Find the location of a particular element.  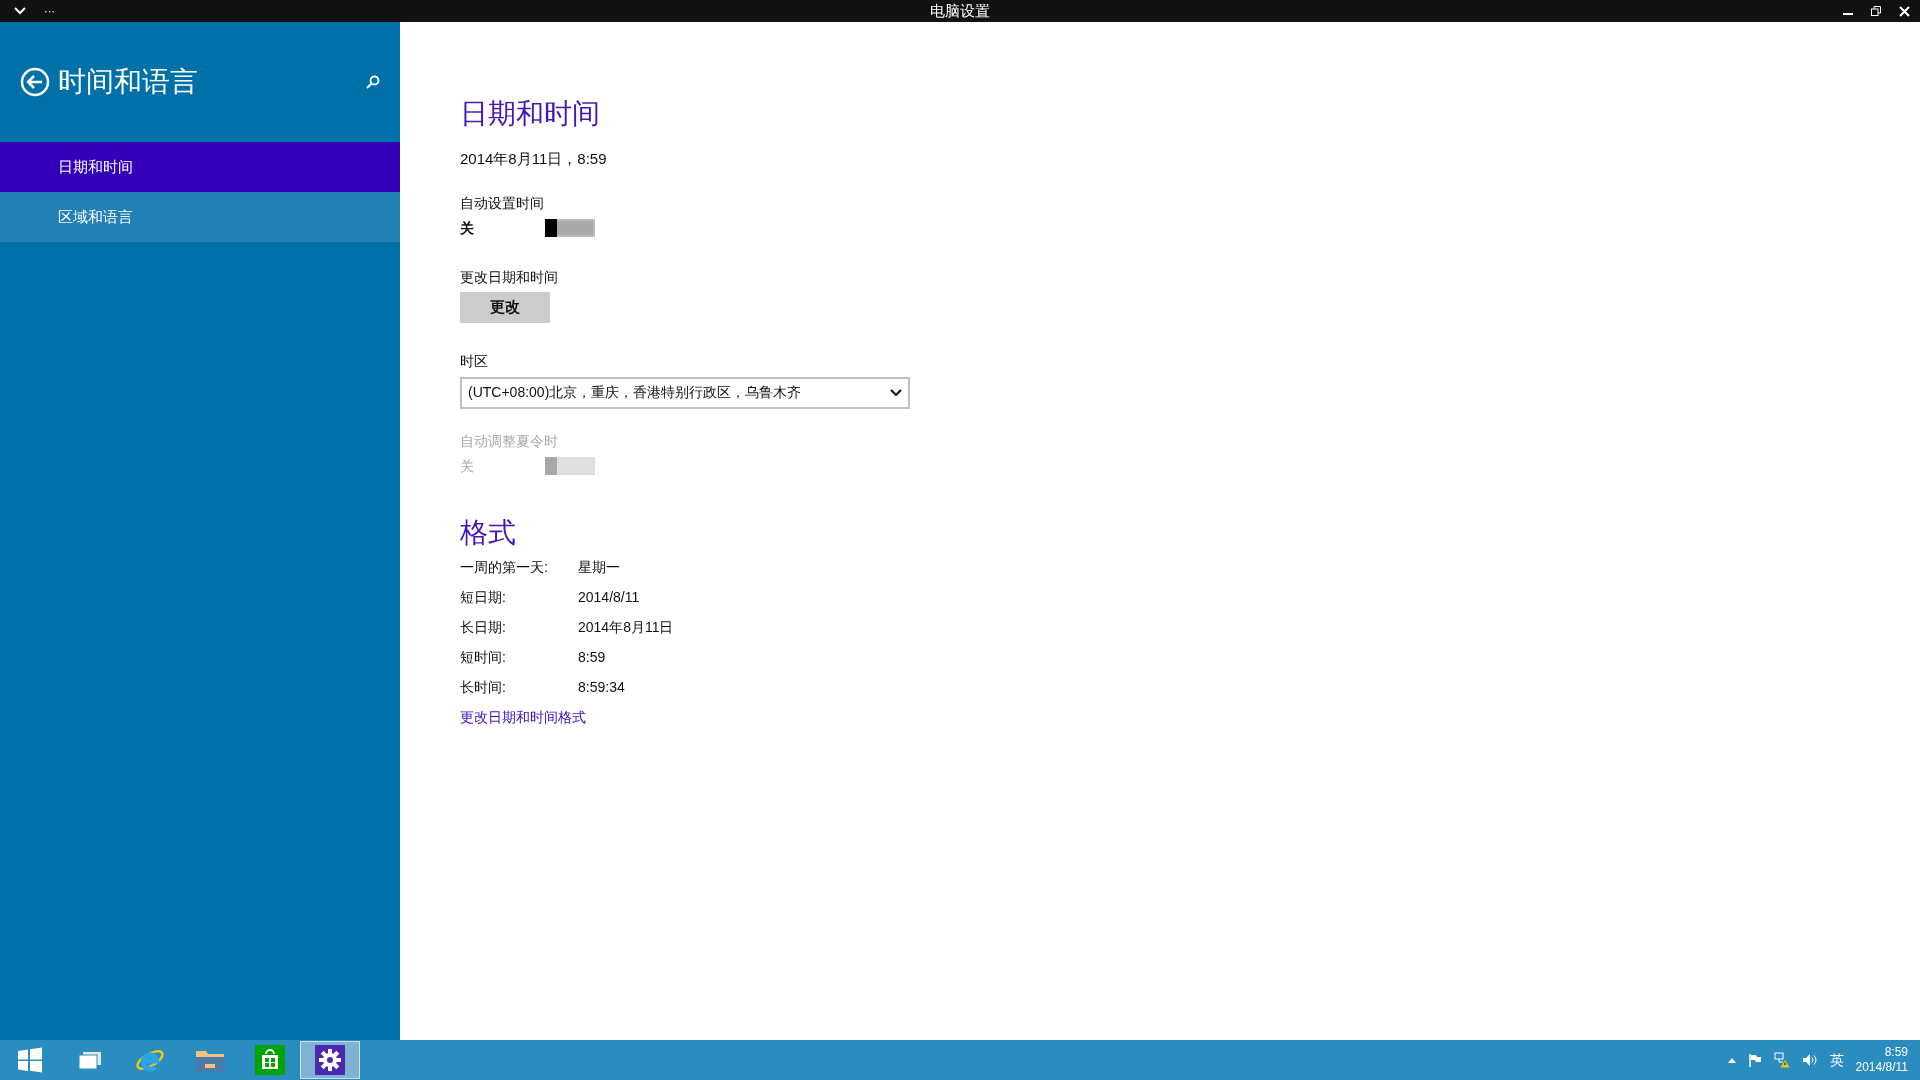

toggle-switch is located at coordinates (570, 228).